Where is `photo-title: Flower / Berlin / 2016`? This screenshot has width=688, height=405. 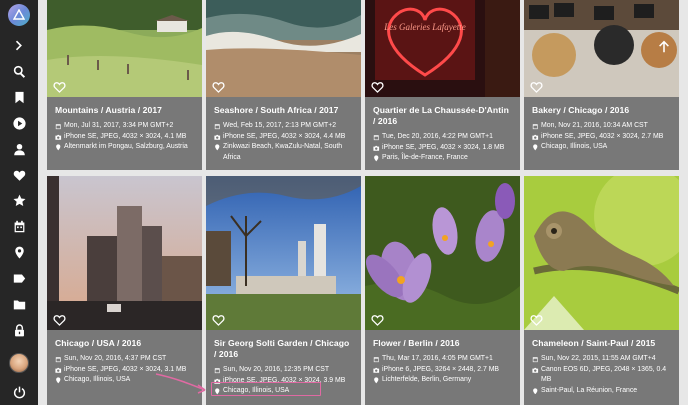 photo-title: Flower / Berlin / 2016 is located at coordinates (442, 343).